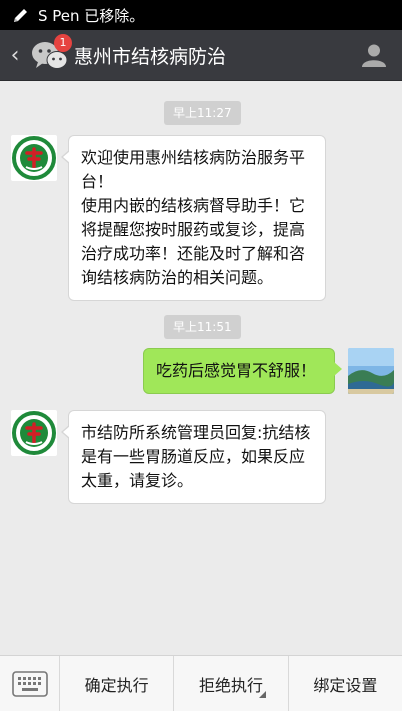 The image size is (402, 711). I want to click on status-notification: S Pen 已移除。, so click(91, 15).